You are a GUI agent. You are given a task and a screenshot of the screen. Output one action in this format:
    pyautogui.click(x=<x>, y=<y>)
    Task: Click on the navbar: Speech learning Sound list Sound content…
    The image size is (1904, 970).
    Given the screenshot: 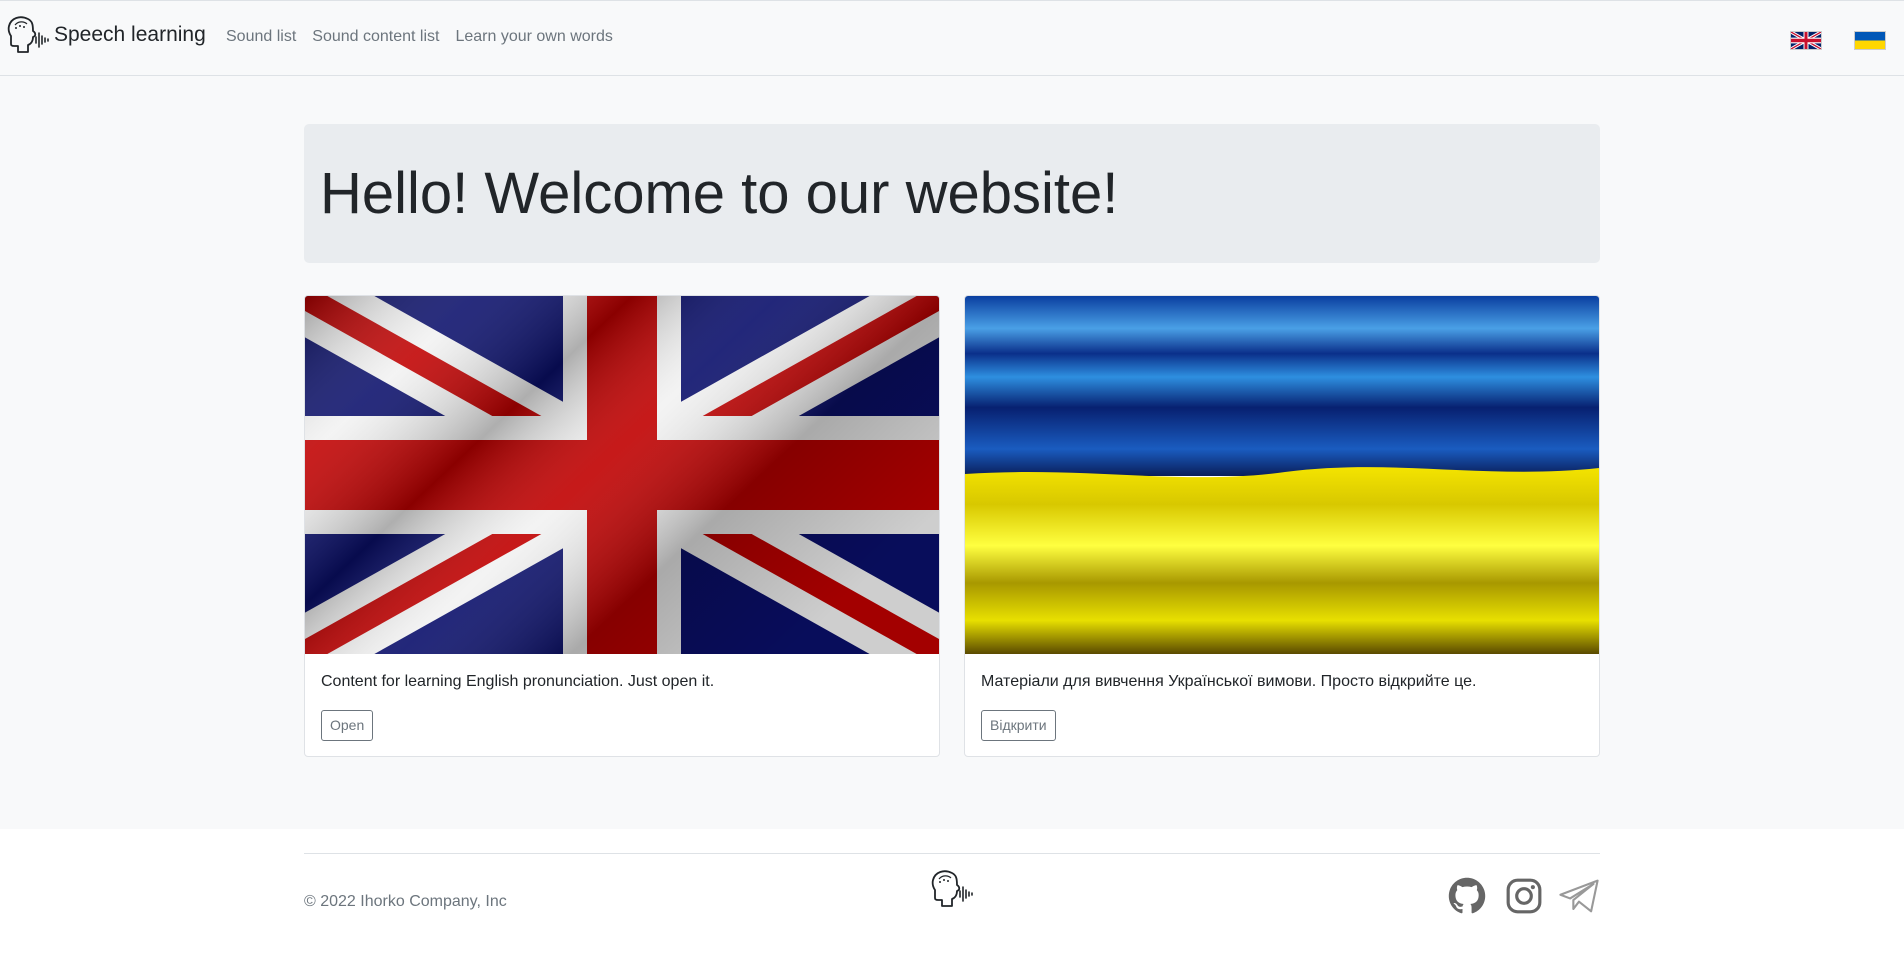 What is the action you would take?
    pyautogui.click(x=952, y=38)
    